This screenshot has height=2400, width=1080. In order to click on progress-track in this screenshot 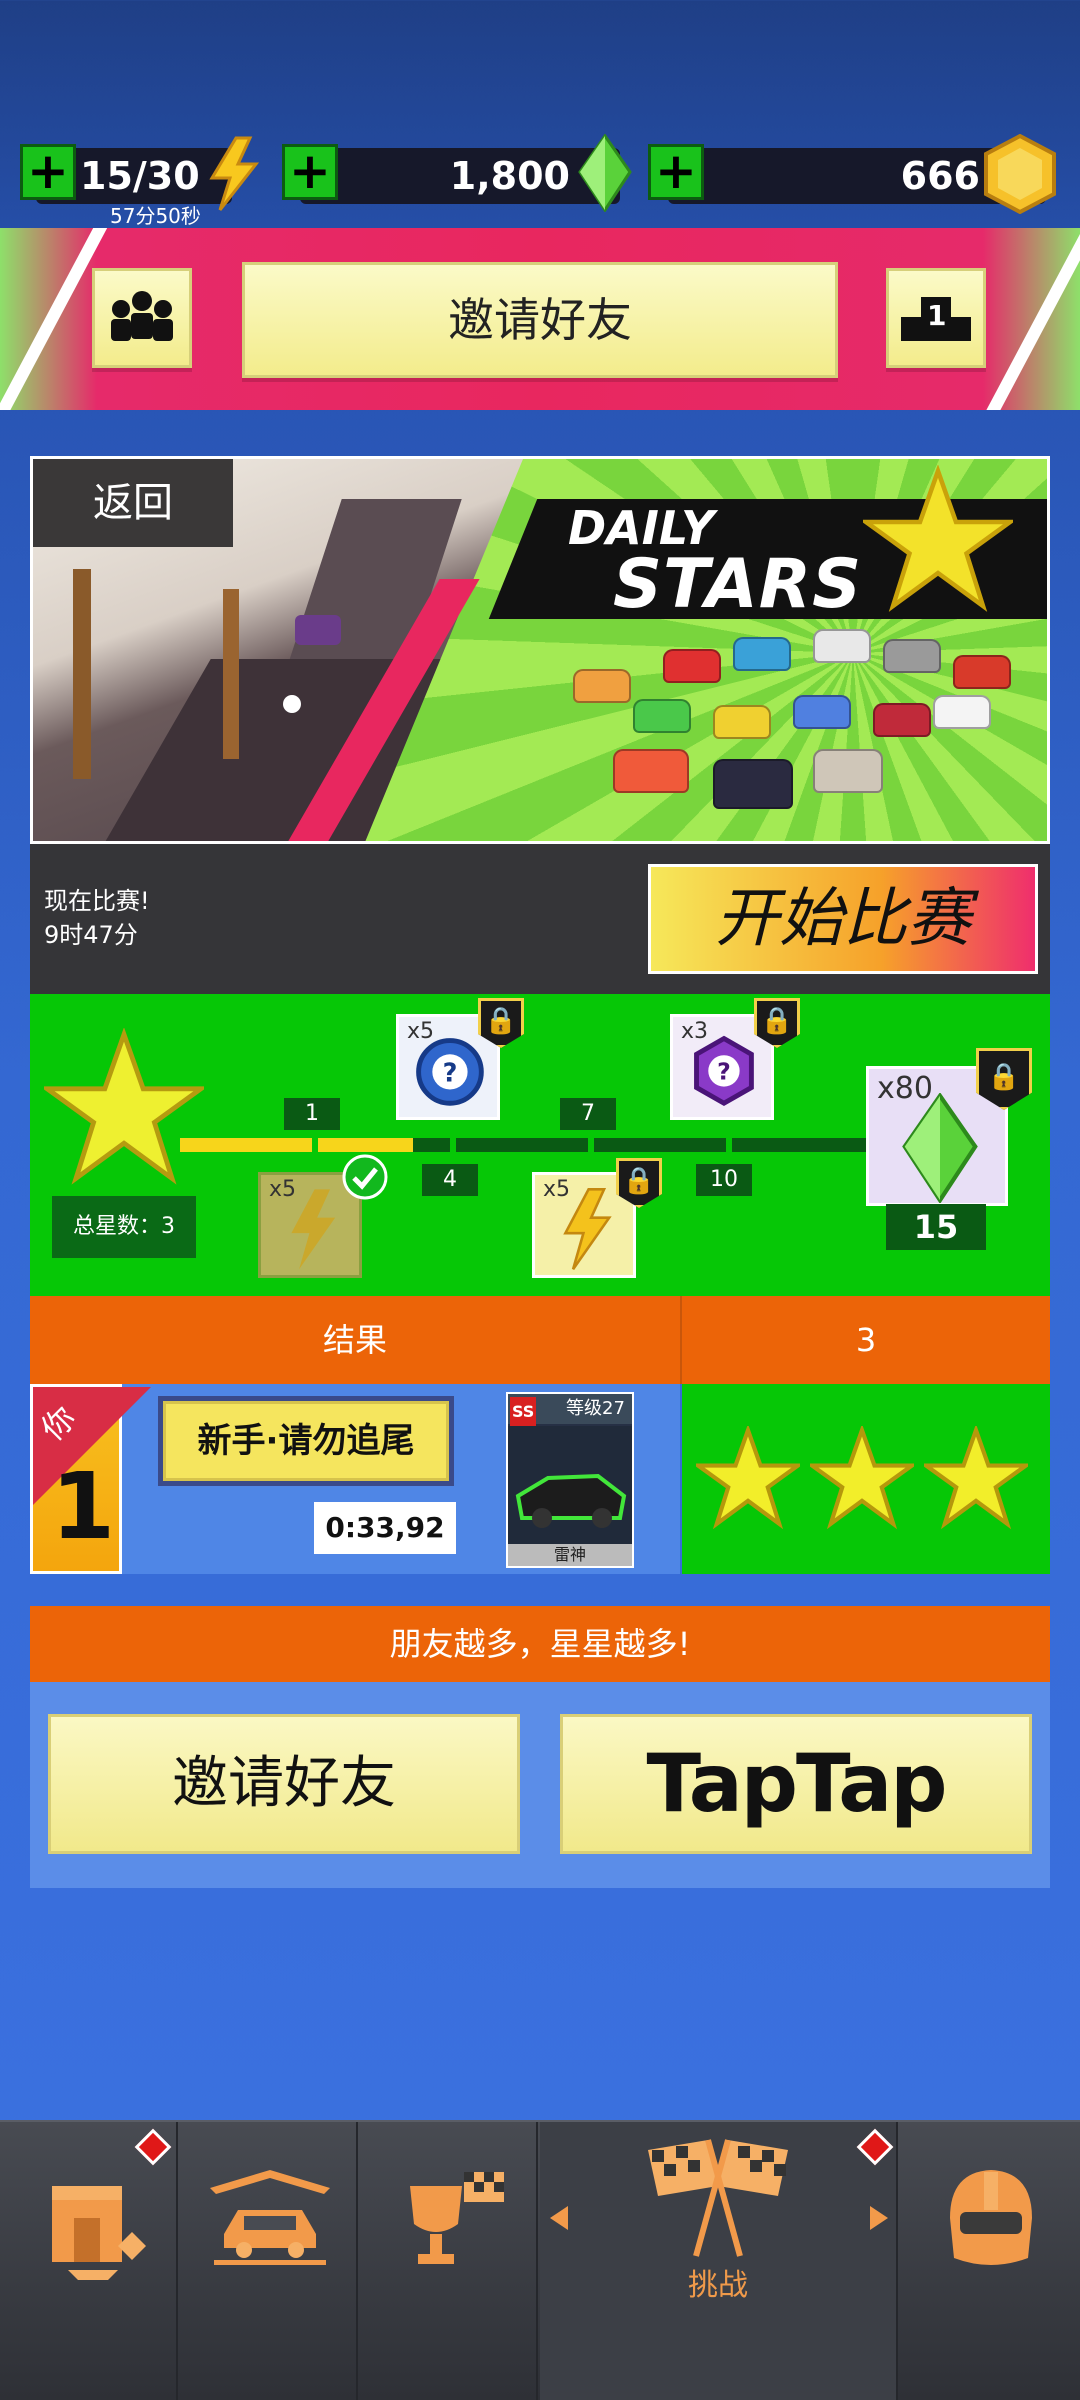, I will do `click(530, 1145)`.